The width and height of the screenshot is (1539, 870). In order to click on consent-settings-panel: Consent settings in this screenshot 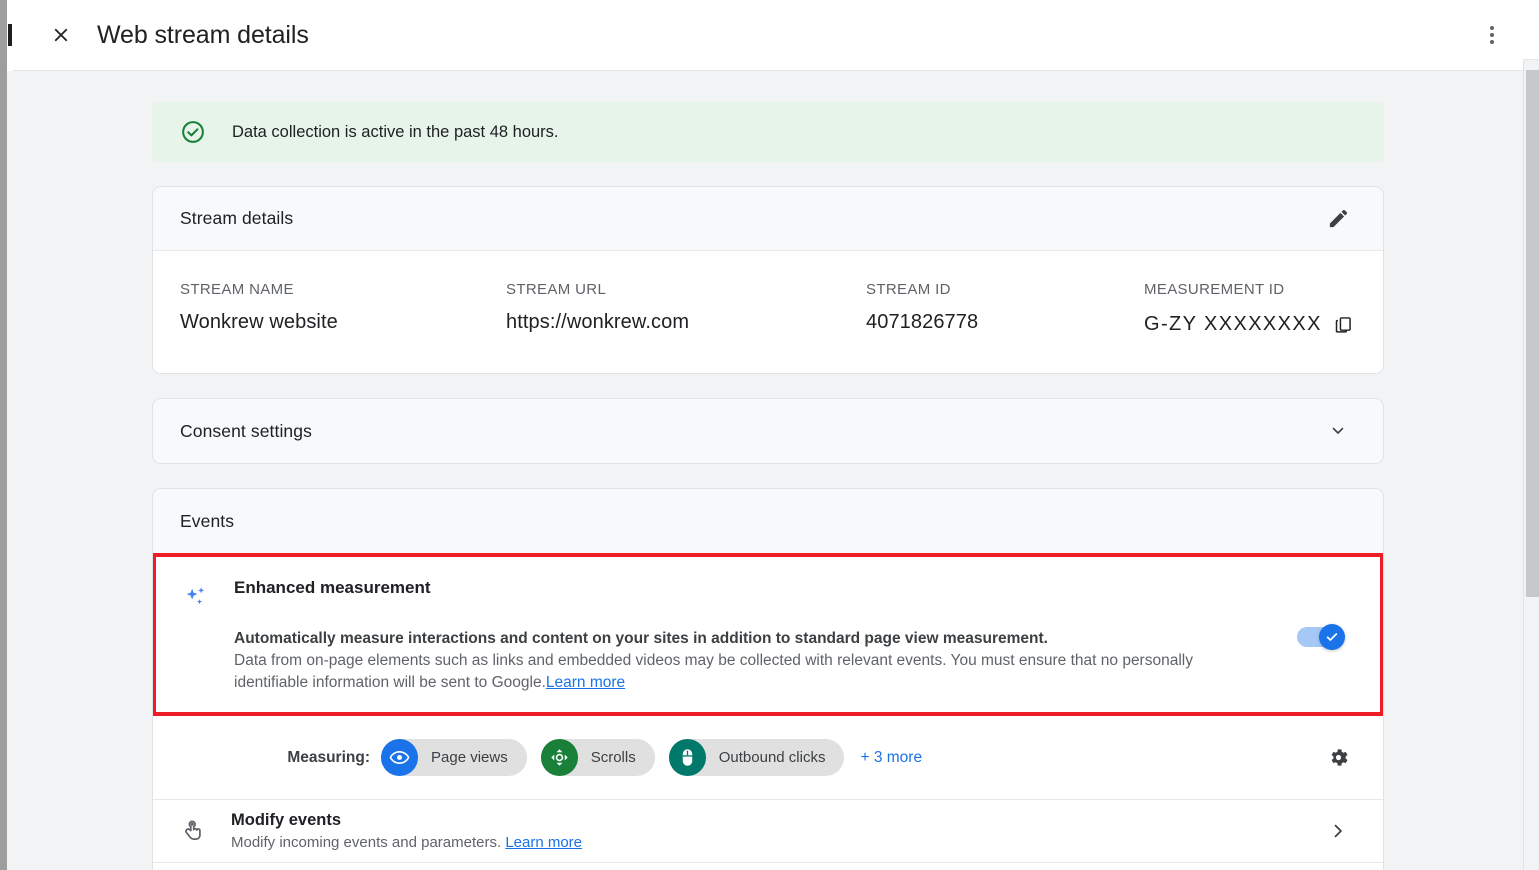, I will do `click(768, 431)`.